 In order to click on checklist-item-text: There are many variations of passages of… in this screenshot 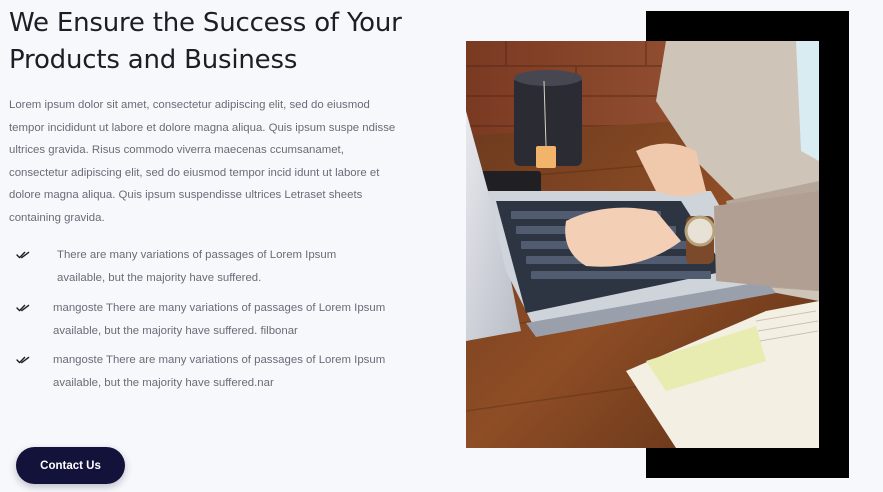, I will do `click(197, 266)`.